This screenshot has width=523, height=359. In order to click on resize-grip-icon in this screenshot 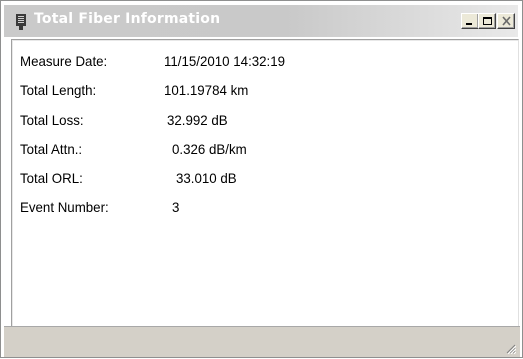, I will do `click(510, 348)`.